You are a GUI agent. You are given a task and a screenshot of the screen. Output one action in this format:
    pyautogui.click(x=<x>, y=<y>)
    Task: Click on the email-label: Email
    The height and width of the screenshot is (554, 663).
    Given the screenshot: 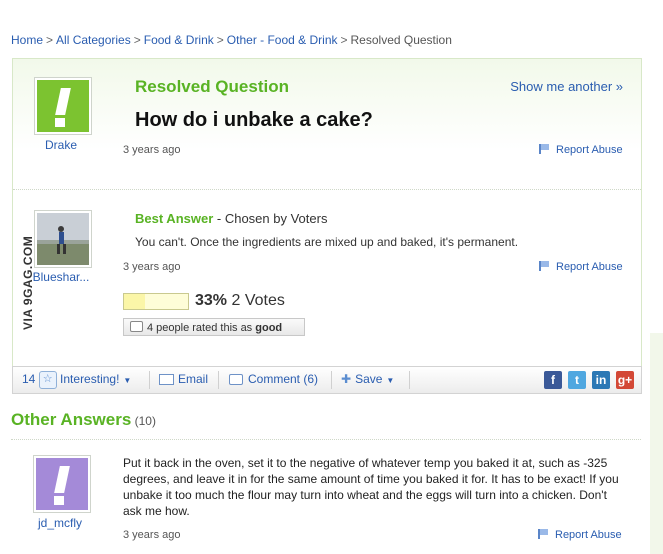 What is the action you would take?
    pyautogui.click(x=193, y=379)
    